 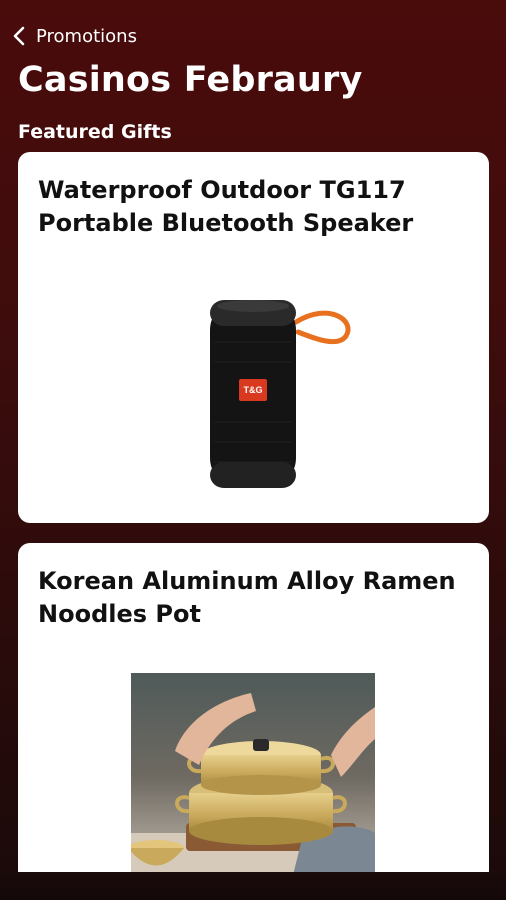 I want to click on gift-title: Korean Aluminum Alloy Ramen Noodles Pot, so click(x=247, y=597).